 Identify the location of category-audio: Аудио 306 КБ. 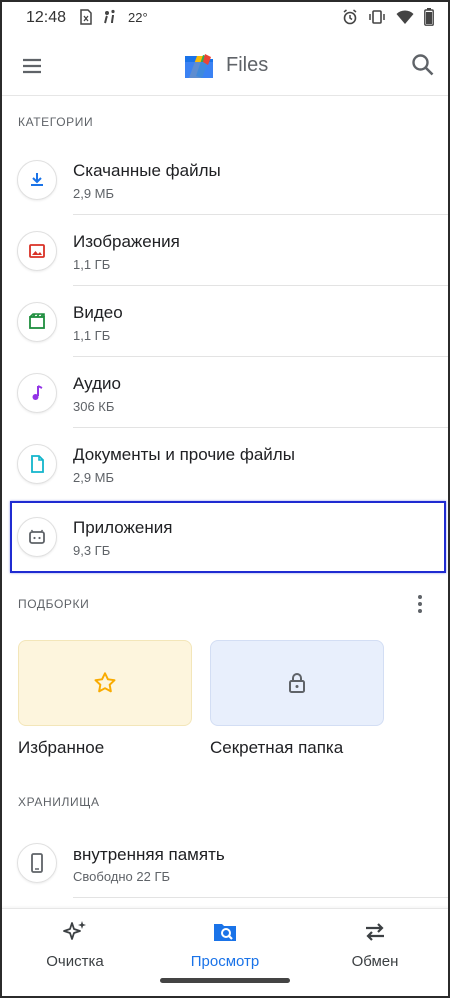
(225, 392).